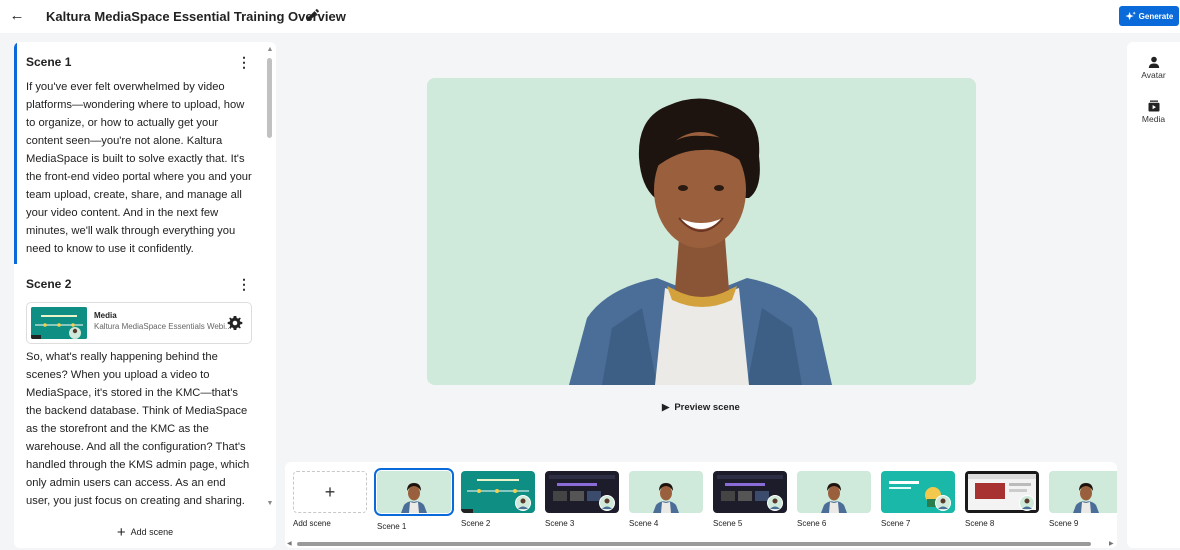 The image size is (1180, 550). I want to click on add-scene-button: + Add scene, so click(145, 532).